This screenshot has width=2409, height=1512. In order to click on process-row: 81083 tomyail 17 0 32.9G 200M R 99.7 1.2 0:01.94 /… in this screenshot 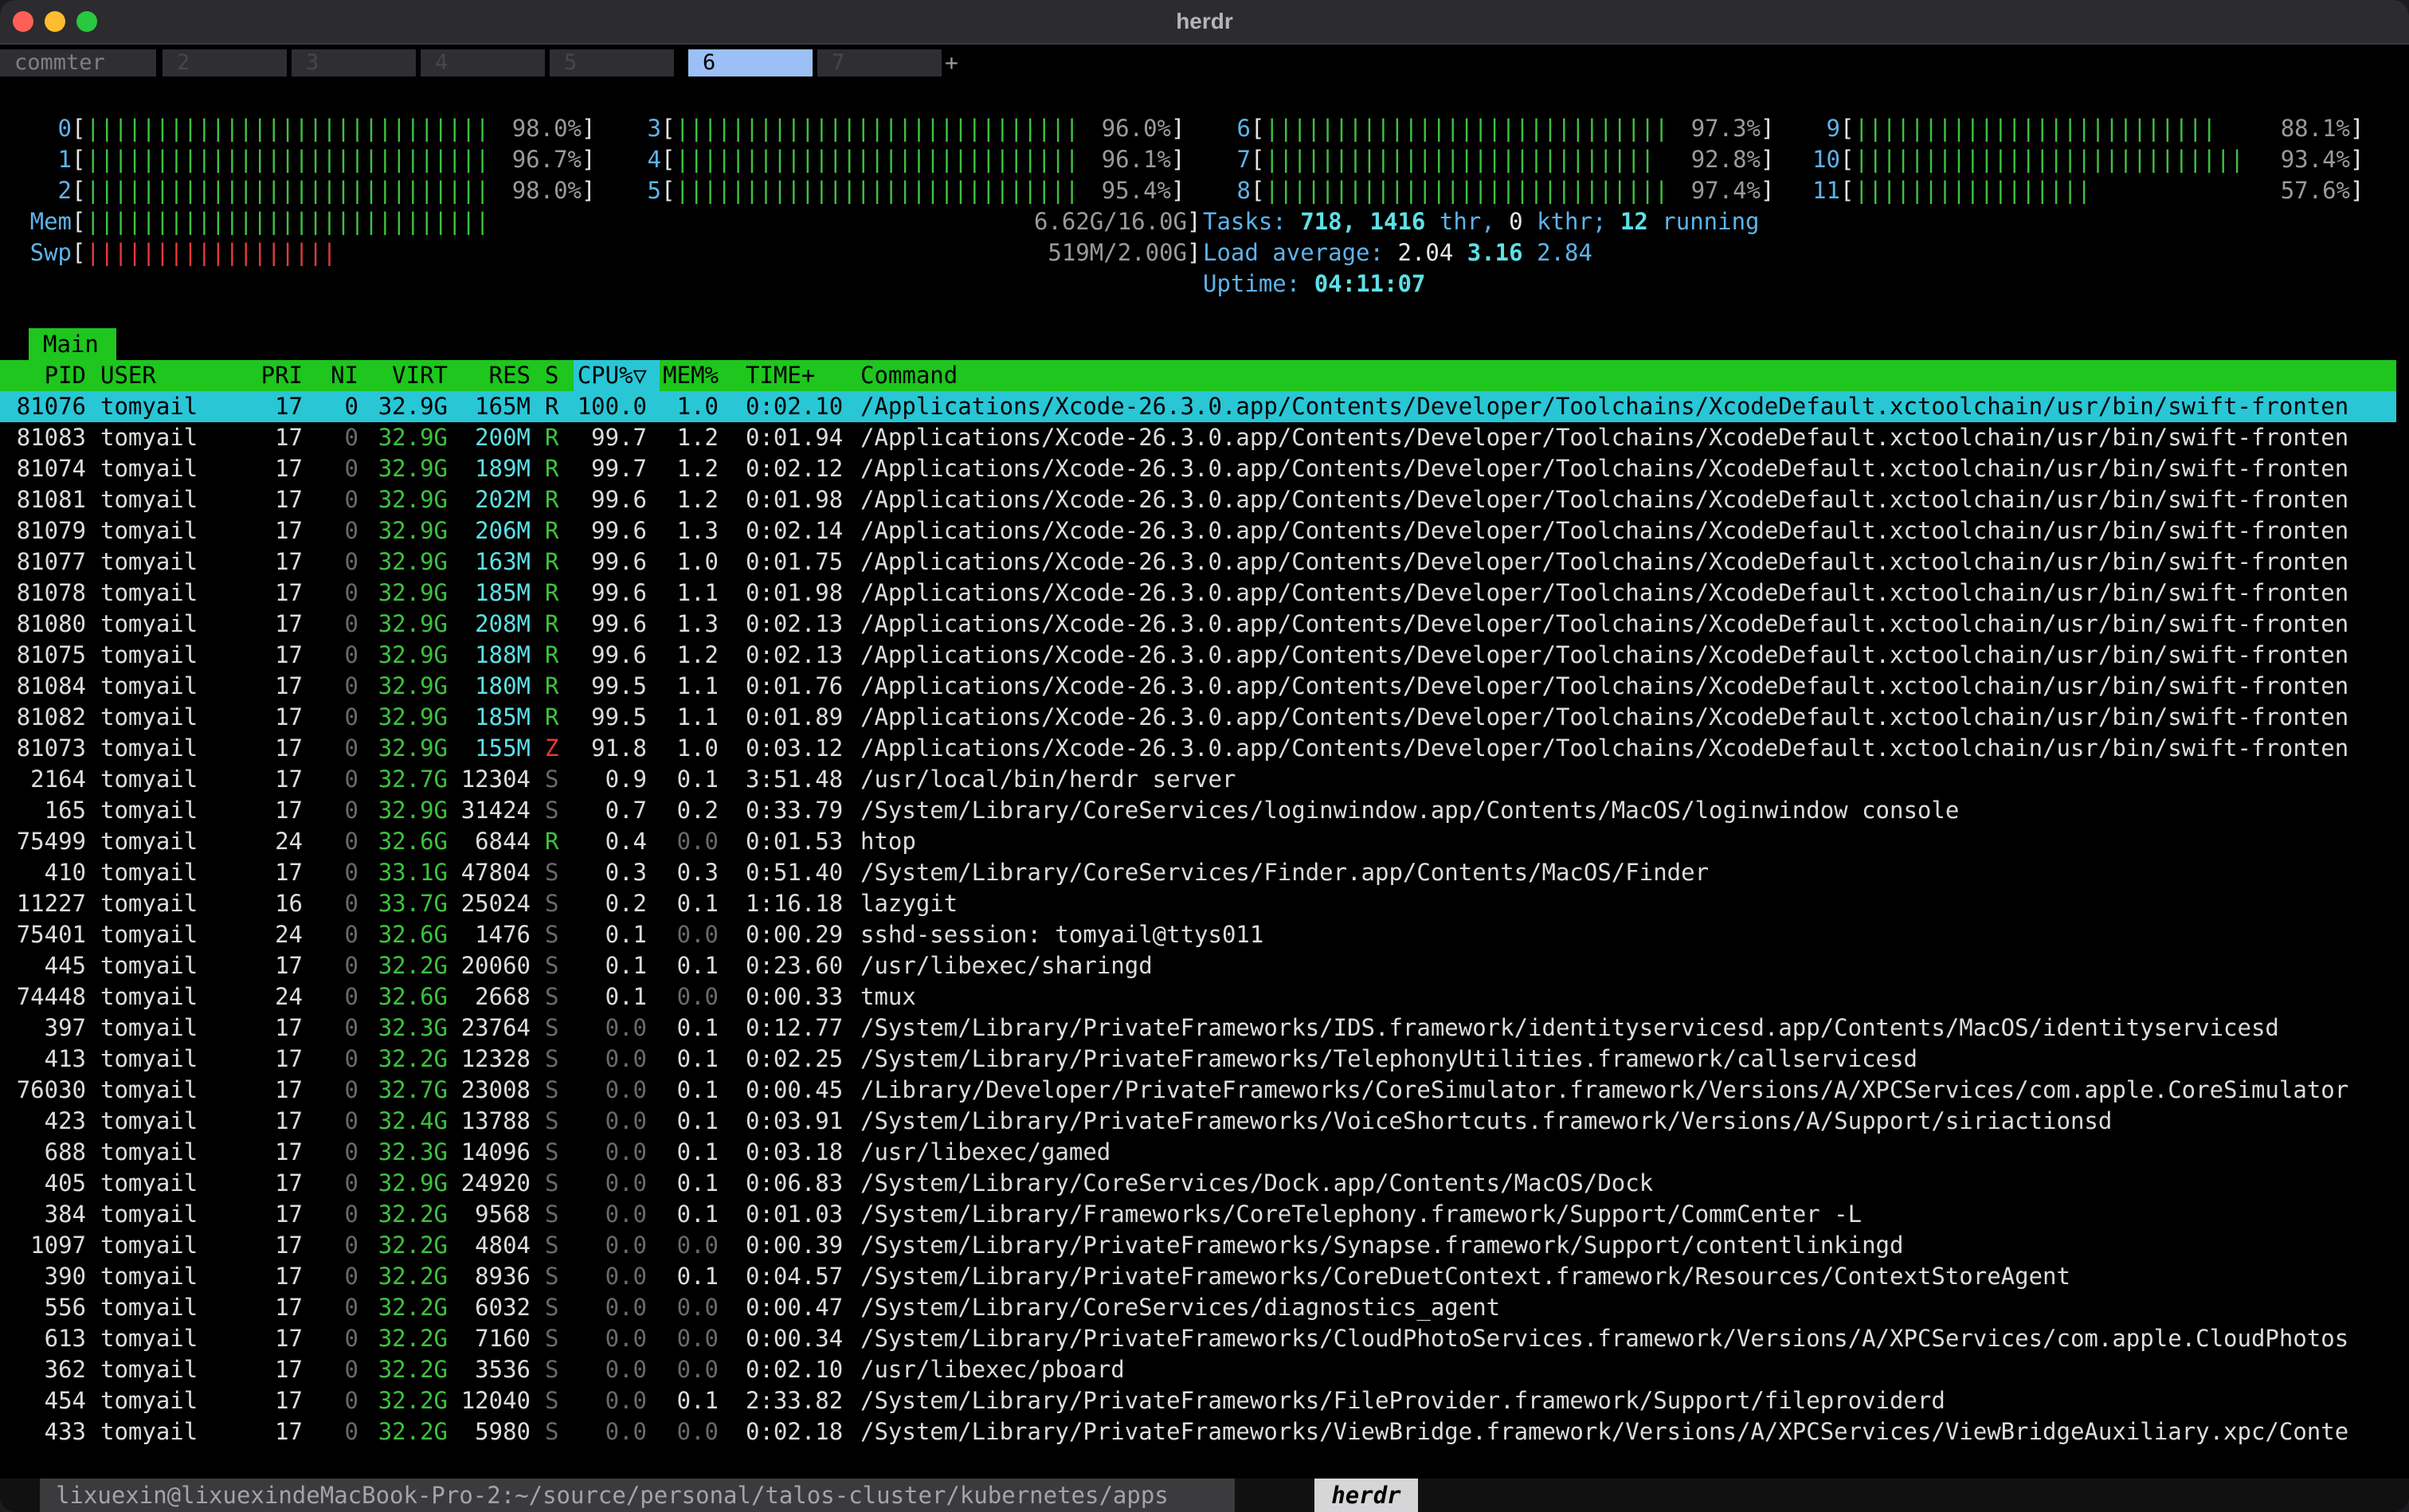, I will do `click(1198, 438)`.